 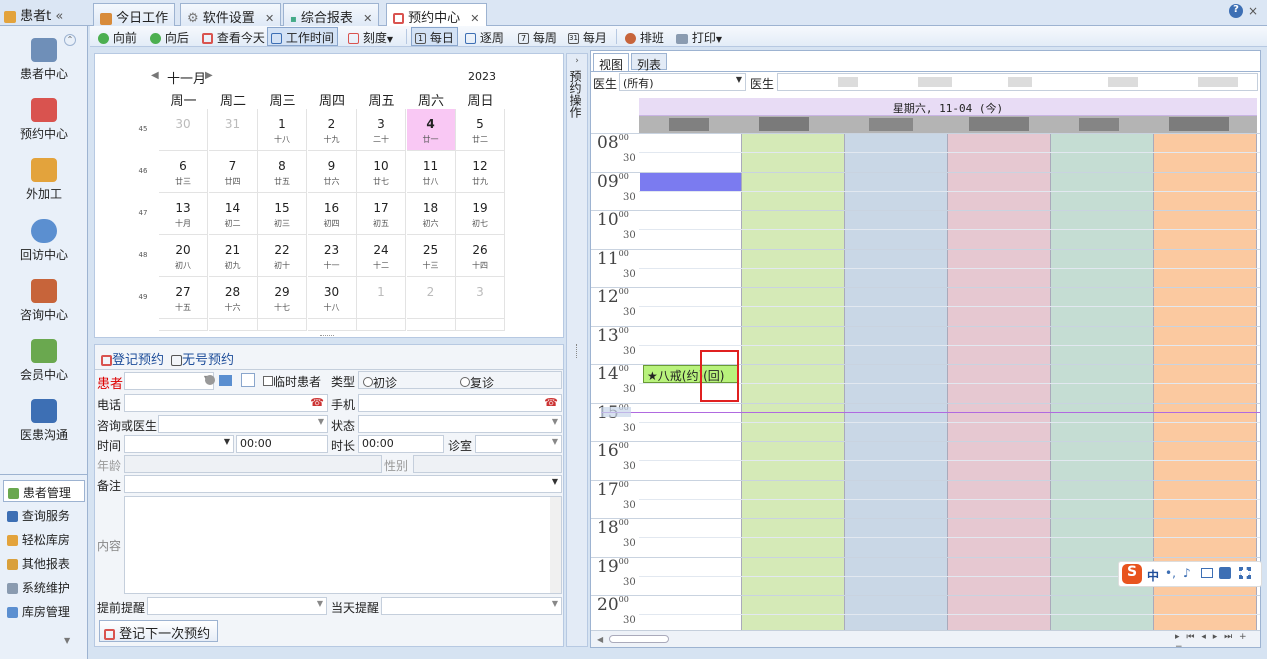 What do you see at coordinates (233, 172) in the screenshot?
I see `calendar-day: 7 廿四` at bounding box center [233, 172].